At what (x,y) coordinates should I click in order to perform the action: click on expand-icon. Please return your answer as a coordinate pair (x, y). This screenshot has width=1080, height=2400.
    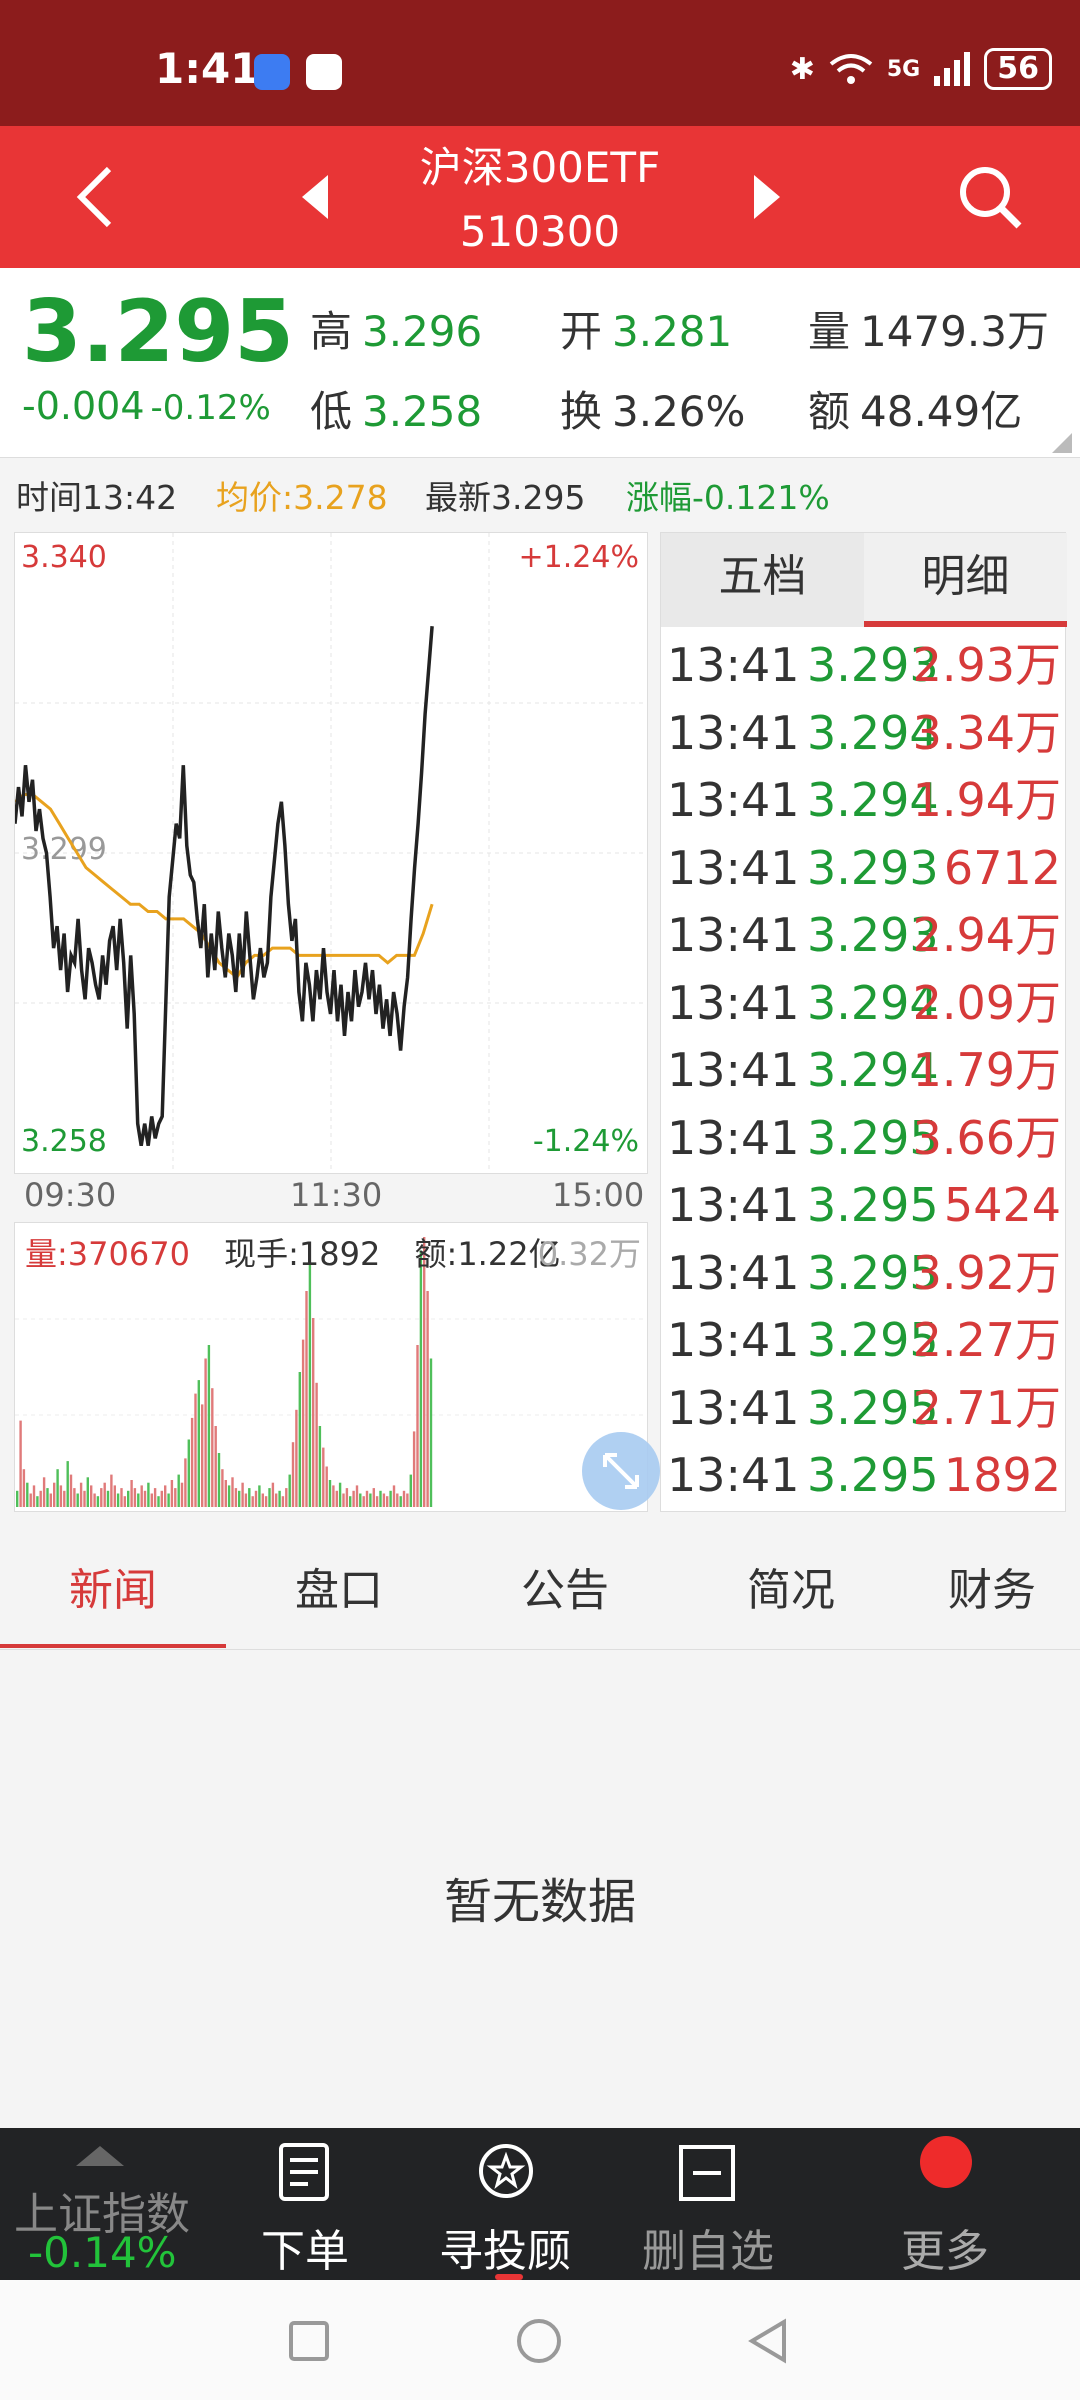
    Looking at the image, I should click on (621, 1471).